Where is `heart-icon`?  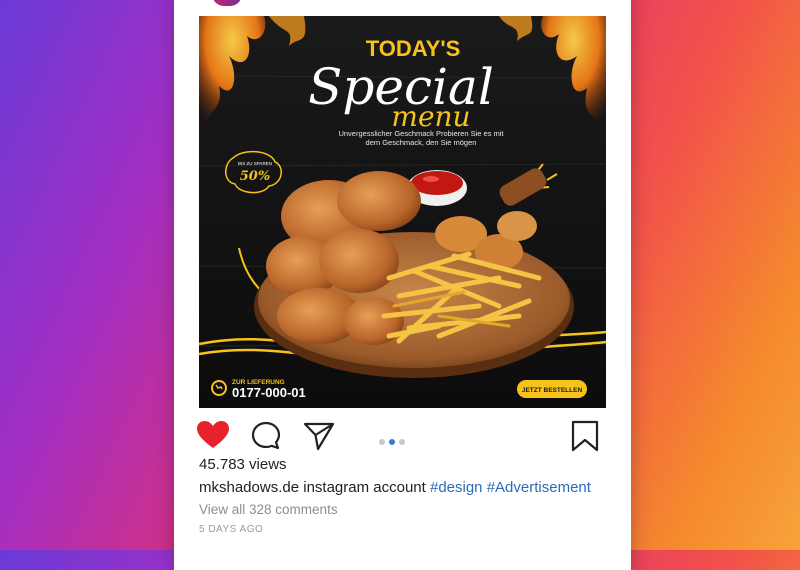 heart-icon is located at coordinates (213, 437).